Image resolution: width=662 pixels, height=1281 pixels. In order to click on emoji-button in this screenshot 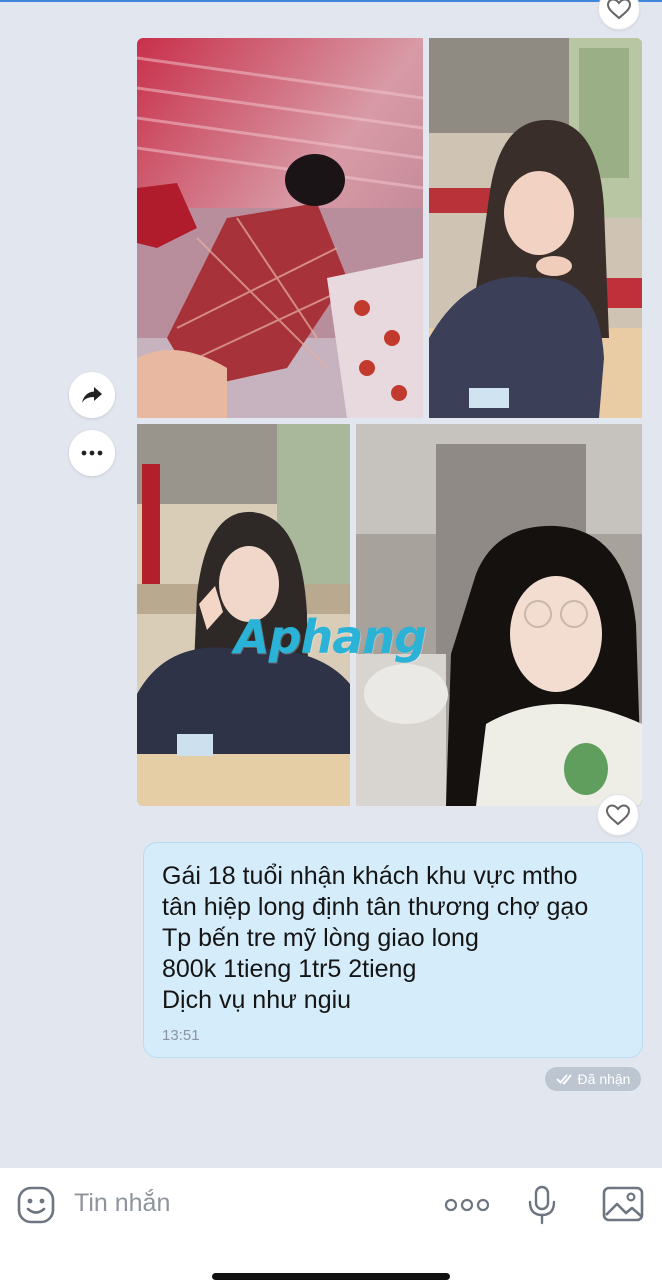, I will do `click(36, 1205)`.